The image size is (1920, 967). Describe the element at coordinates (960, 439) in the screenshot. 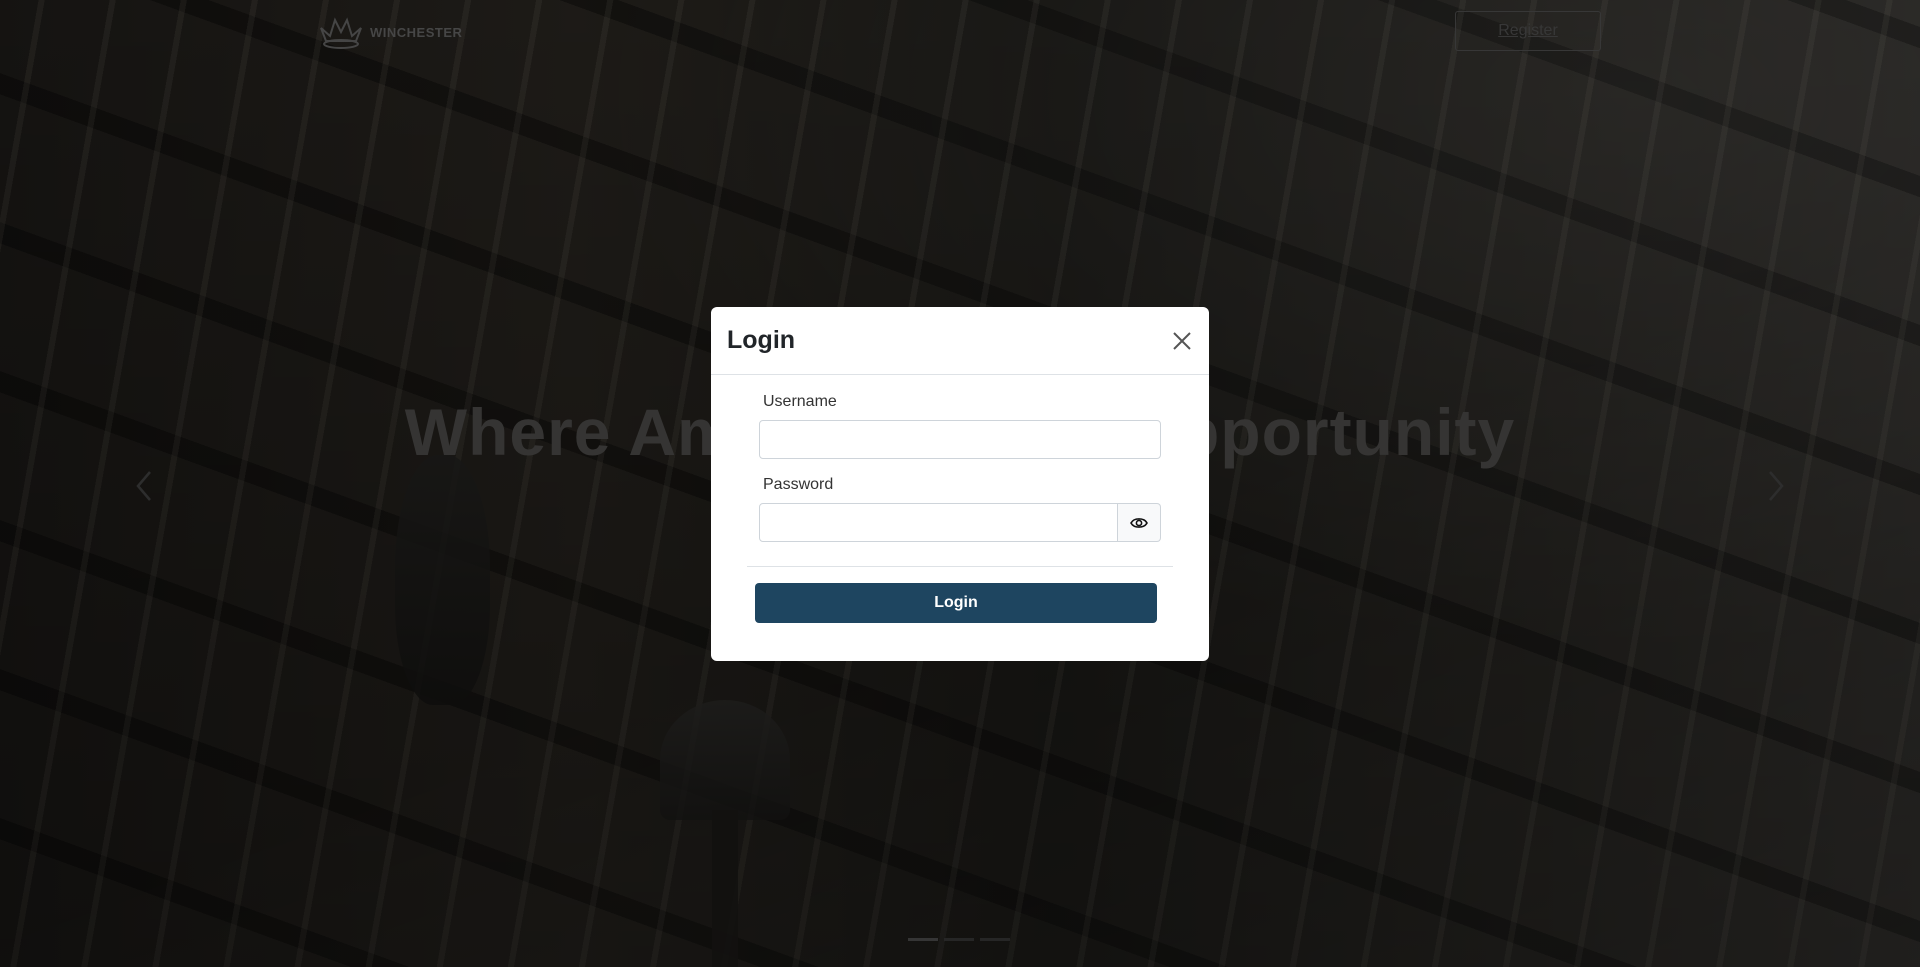

I see `username-input` at that location.